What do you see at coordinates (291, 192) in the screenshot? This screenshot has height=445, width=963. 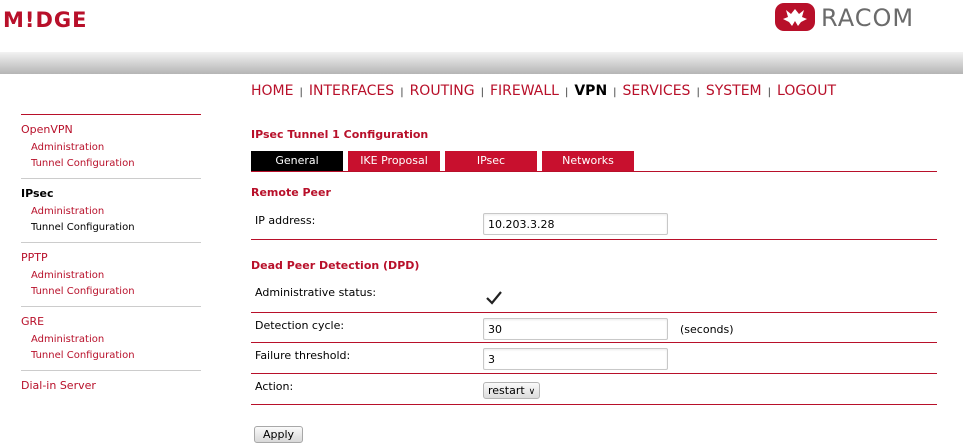 I see `section-title-remote-peer: Remote Peer` at bounding box center [291, 192].